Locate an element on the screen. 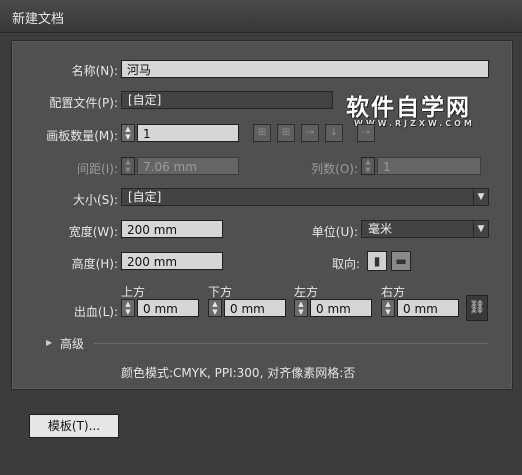  bleed-top-input: 0 mm is located at coordinates (168, 308).